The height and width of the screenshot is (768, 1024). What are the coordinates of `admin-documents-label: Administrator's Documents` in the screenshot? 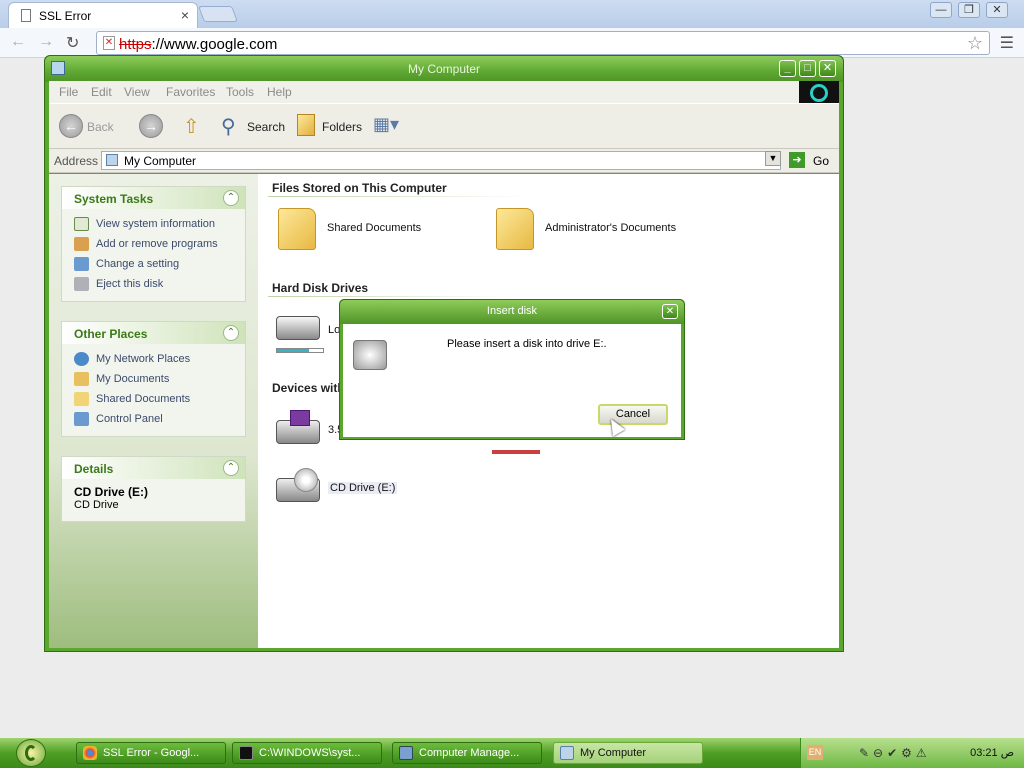 It's located at (611, 228).